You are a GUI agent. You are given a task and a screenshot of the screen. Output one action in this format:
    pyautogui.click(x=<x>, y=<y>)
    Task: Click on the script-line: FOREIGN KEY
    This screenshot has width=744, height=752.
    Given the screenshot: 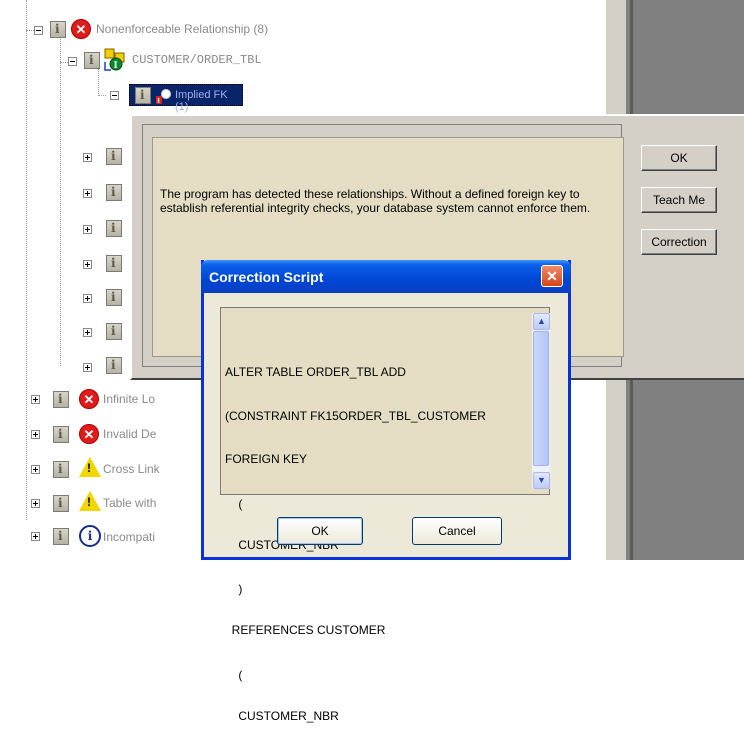 What is the action you would take?
    pyautogui.click(x=266, y=459)
    